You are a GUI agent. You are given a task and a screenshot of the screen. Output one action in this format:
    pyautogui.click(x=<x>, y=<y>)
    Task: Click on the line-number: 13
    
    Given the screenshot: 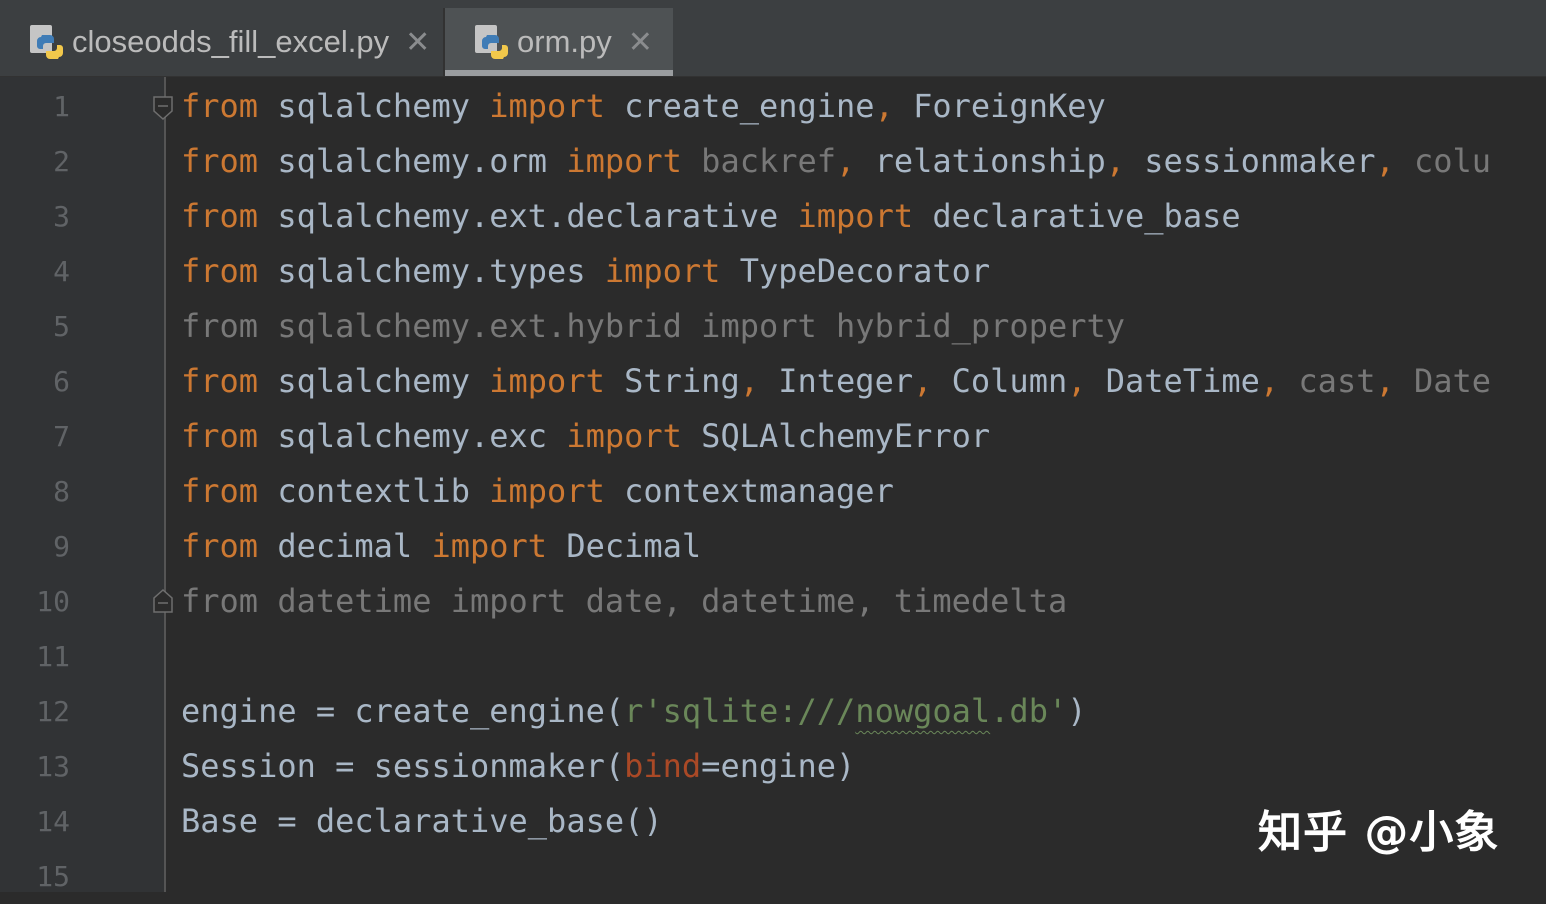 What is the action you would take?
    pyautogui.click(x=53, y=766)
    